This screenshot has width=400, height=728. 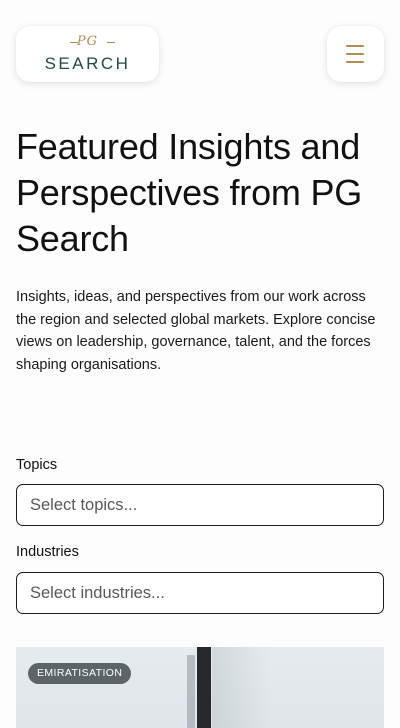 I want to click on article-category-badge: EMIRATISATION, so click(x=80, y=673).